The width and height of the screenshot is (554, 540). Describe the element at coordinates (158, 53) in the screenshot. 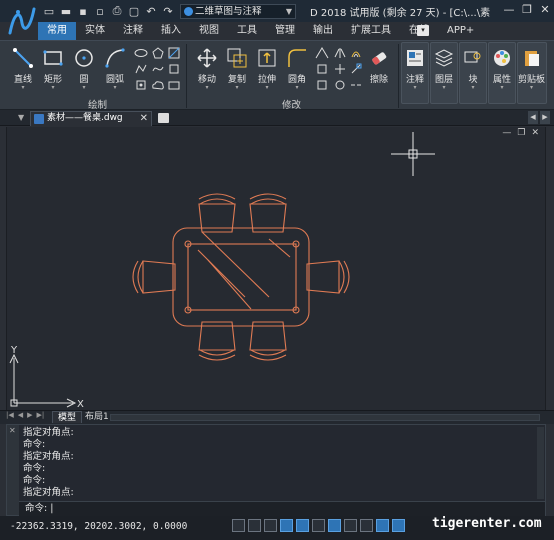

I see `polygon-icon` at that location.